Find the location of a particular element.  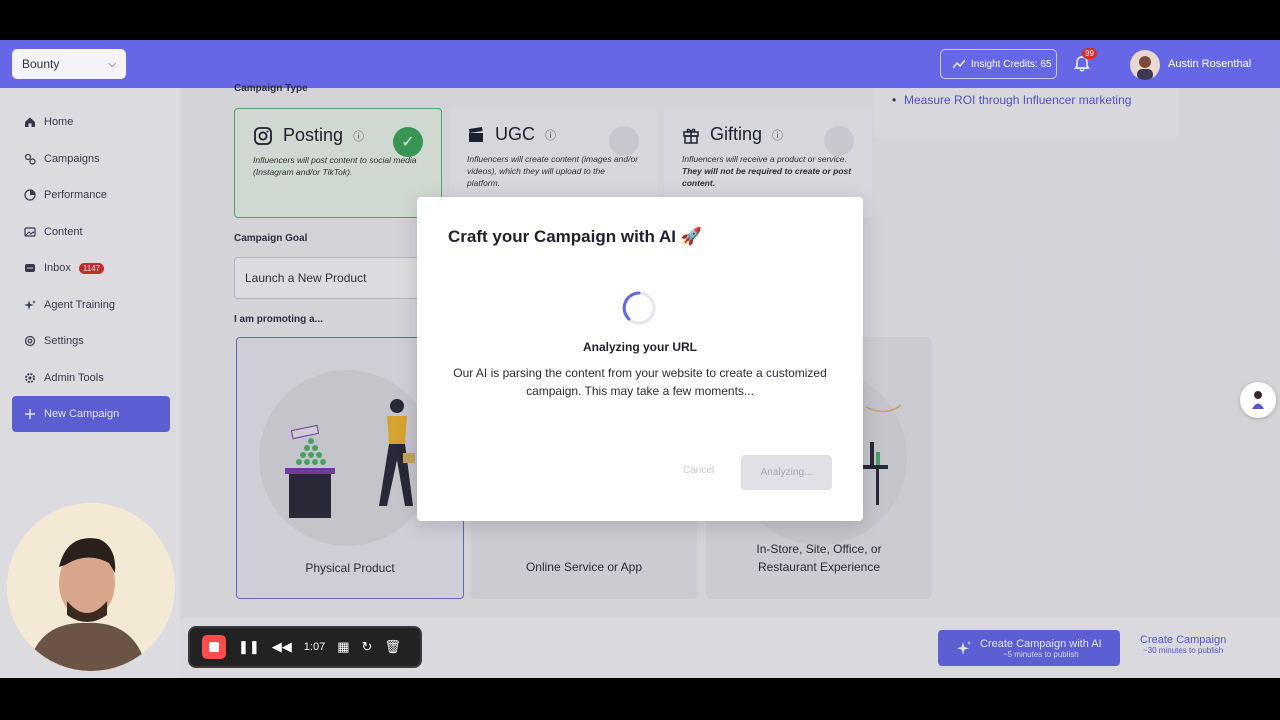

chevron-down-icon: ⌵ is located at coordinates (112, 64).